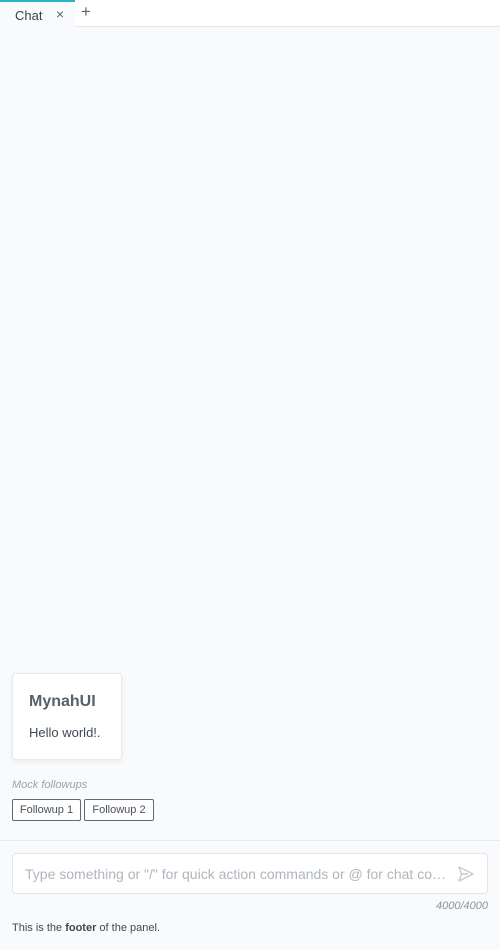 The height and width of the screenshot is (950, 500). I want to click on prompt-input-wrapper, so click(250, 873).